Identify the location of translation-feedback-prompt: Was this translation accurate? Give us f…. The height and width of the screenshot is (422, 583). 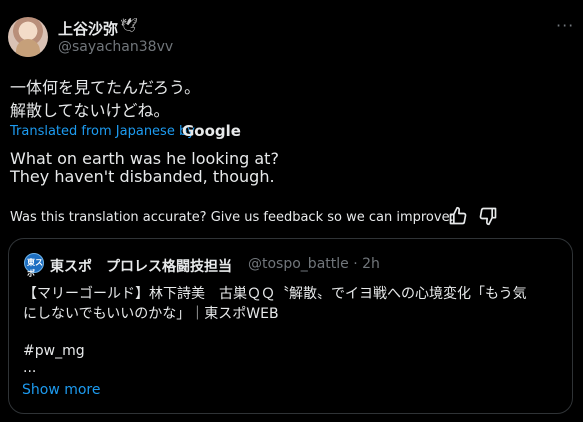
(232, 217).